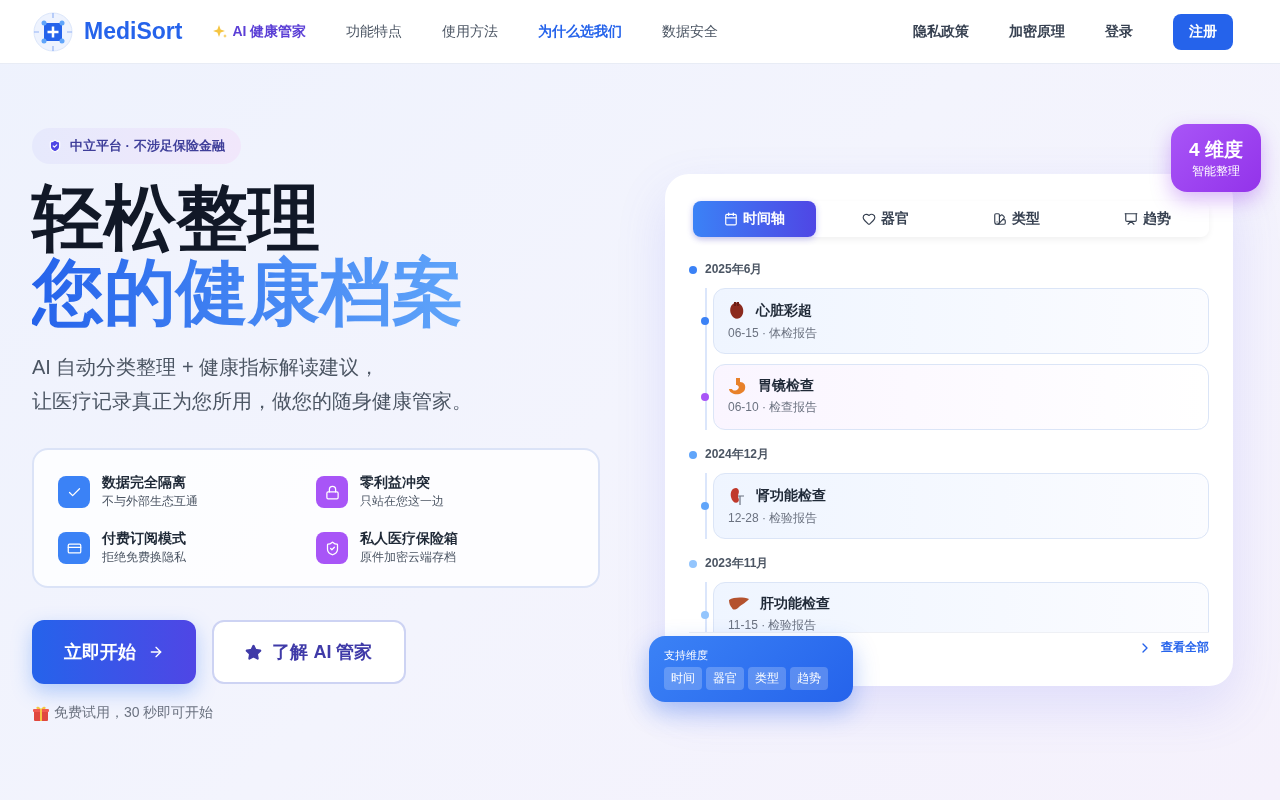 Image resolution: width=1280 pixels, height=800 pixels. I want to click on feature-text: 不与外部生态互通, so click(150, 501).